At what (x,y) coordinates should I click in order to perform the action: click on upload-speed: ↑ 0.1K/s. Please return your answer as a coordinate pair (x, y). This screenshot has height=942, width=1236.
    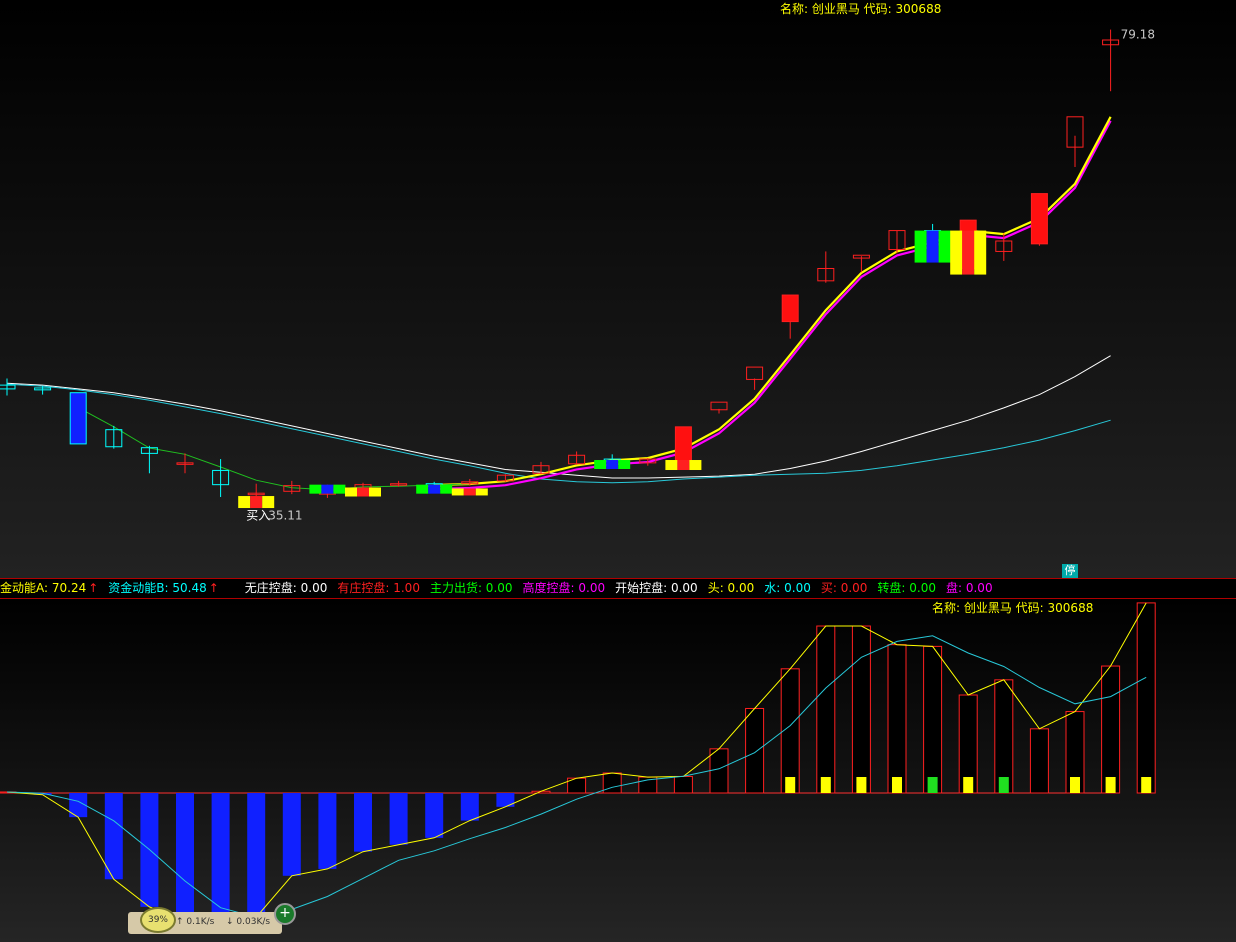
    Looking at the image, I should click on (195, 922).